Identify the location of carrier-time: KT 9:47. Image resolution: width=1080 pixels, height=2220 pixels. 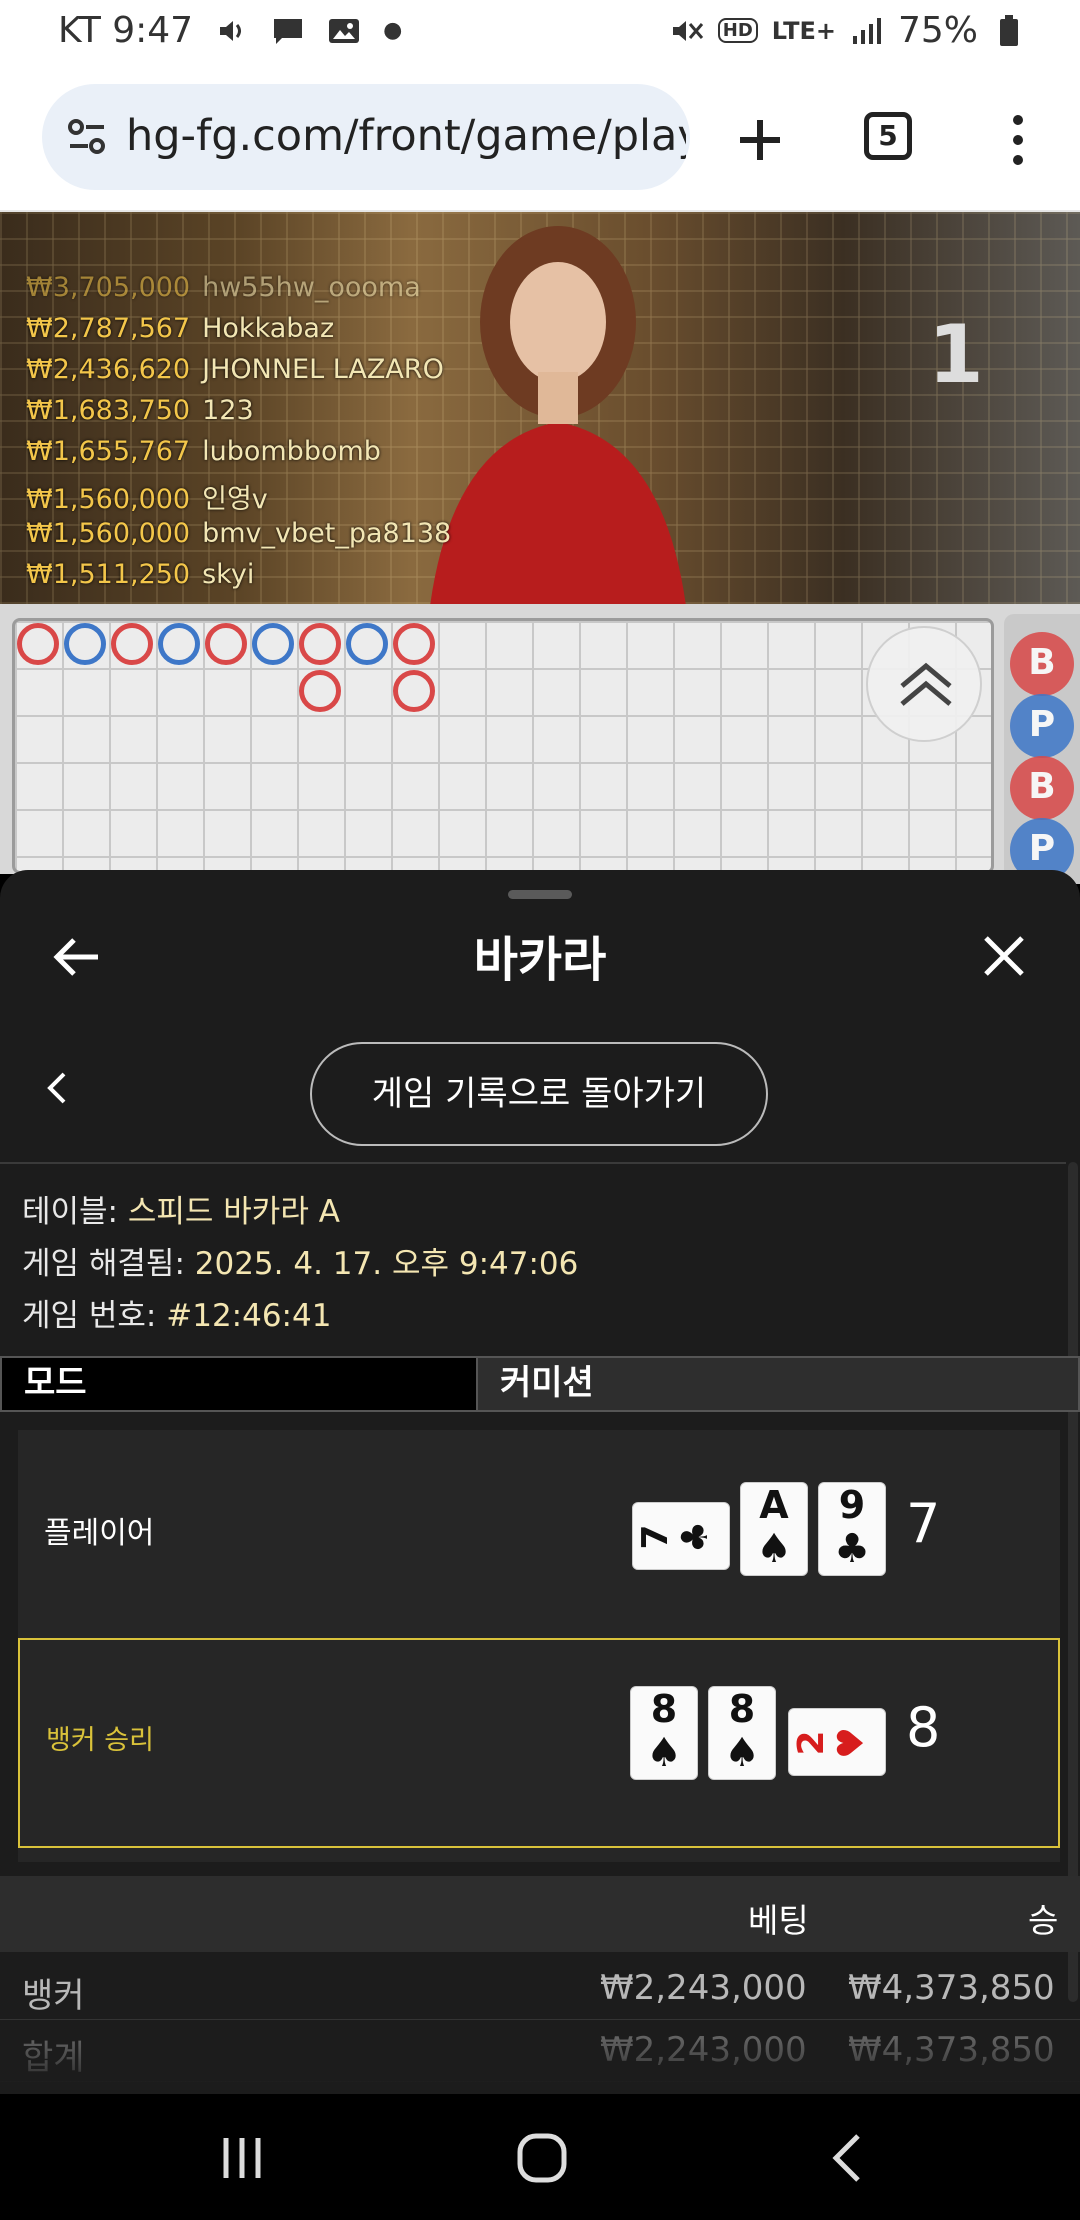
(126, 30).